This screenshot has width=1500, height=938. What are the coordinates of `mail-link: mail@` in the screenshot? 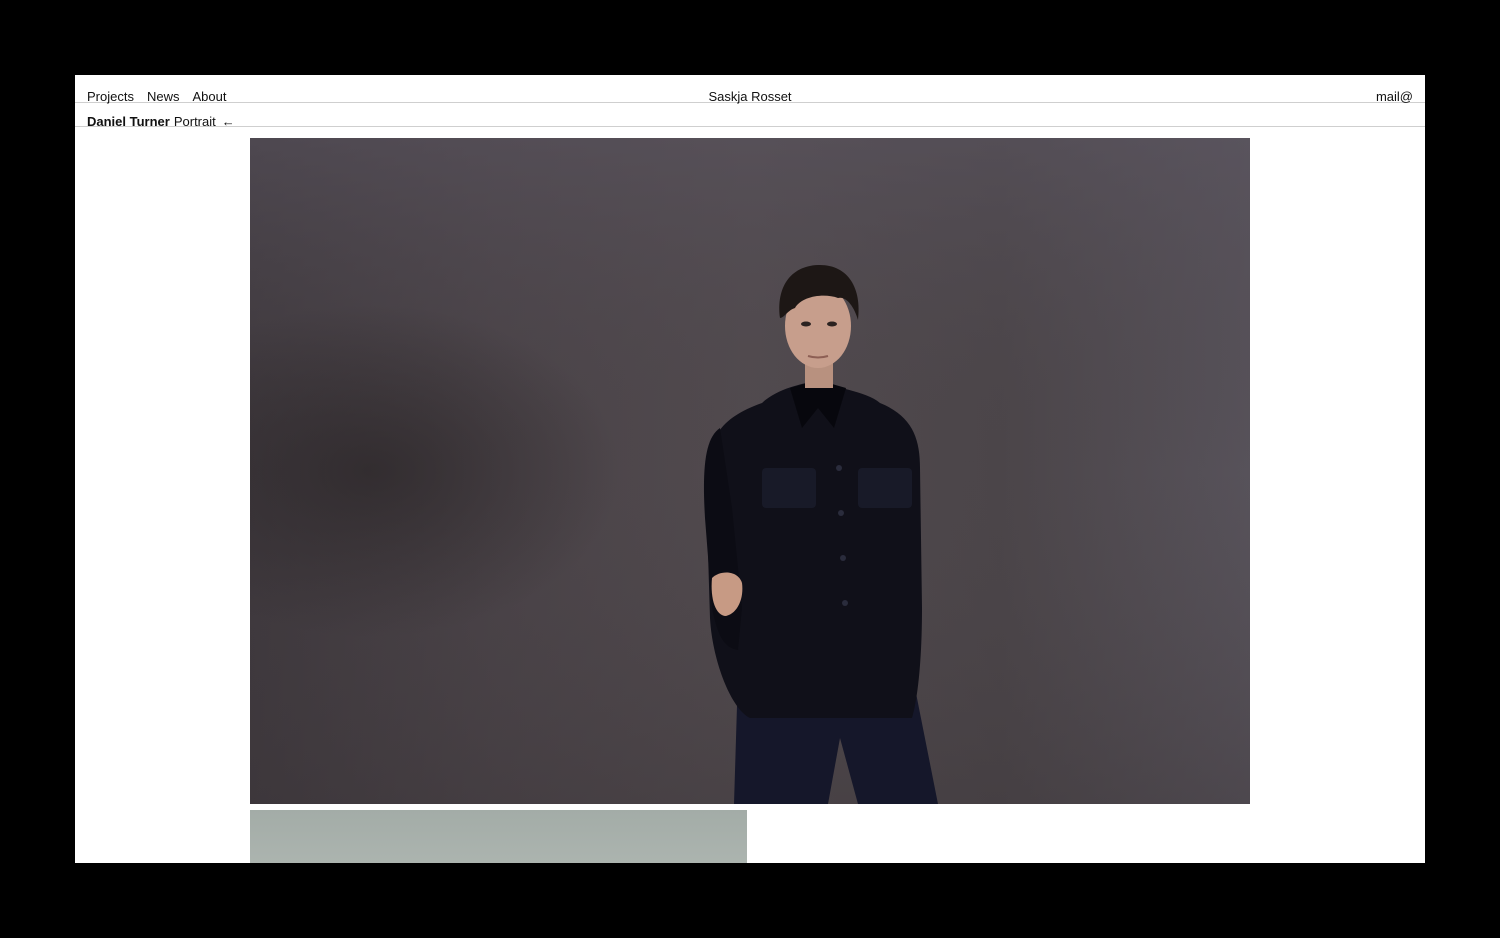 It's located at (1394, 96).